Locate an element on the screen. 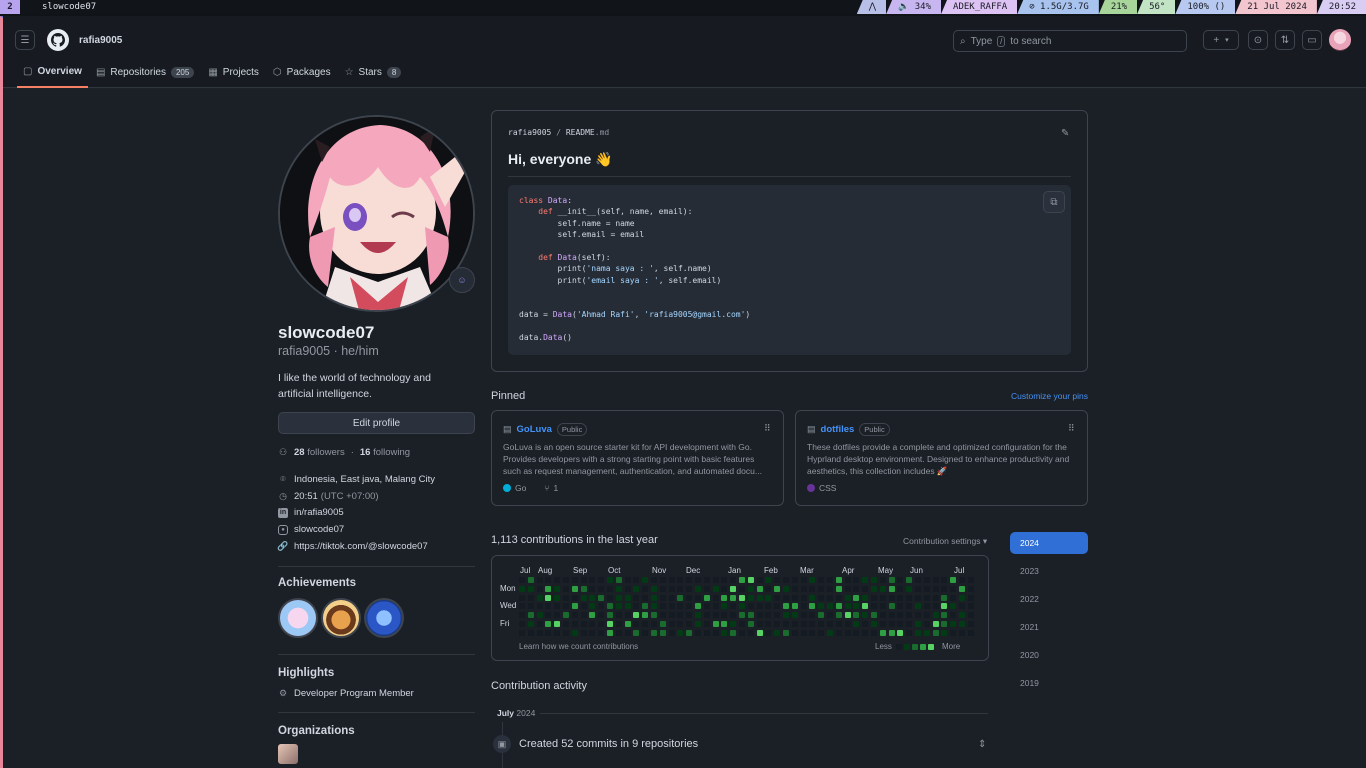  year-2021-button: 2021 is located at coordinates (1049, 627).